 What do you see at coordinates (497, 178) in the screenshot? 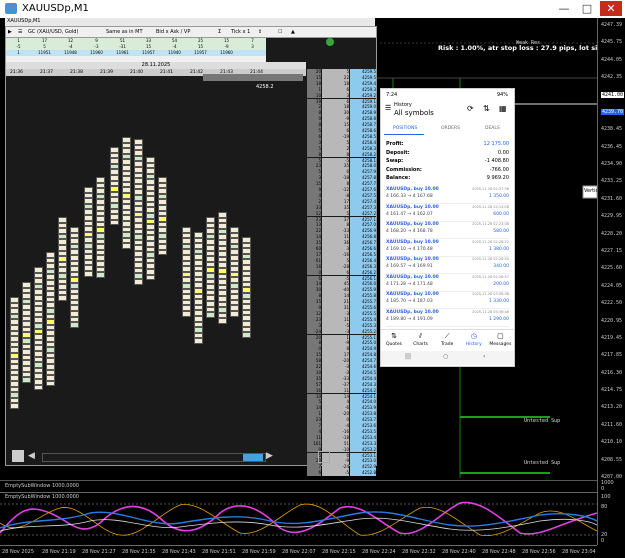
I see `balance-value: 9 969.20` at bounding box center [497, 178].